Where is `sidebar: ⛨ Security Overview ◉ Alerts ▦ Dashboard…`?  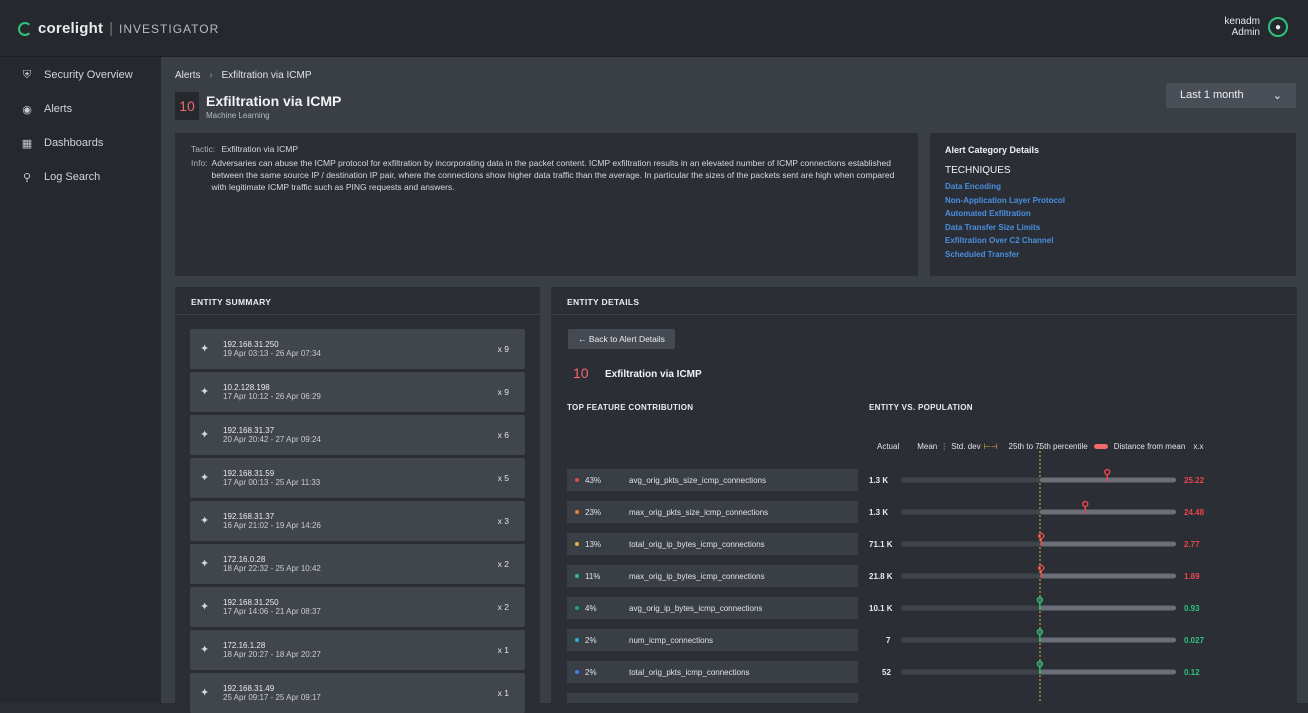
sidebar: ⛨ Security Overview ◉ Alerts ▦ Dashboard… is located at coordinates (80, 380).